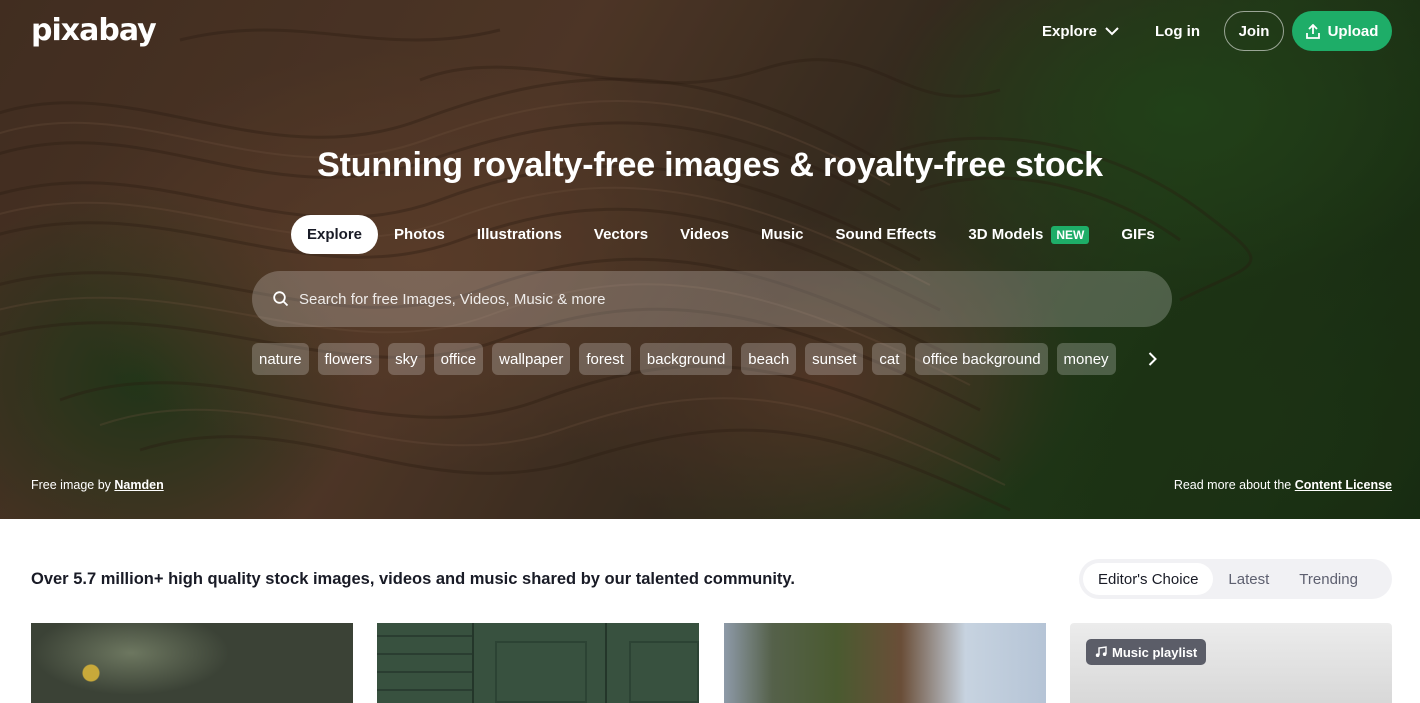 The height and width of the screenshot is (703, 1420). I want to click on music-playlist-tile: Music playlist, so click(1231, 663).